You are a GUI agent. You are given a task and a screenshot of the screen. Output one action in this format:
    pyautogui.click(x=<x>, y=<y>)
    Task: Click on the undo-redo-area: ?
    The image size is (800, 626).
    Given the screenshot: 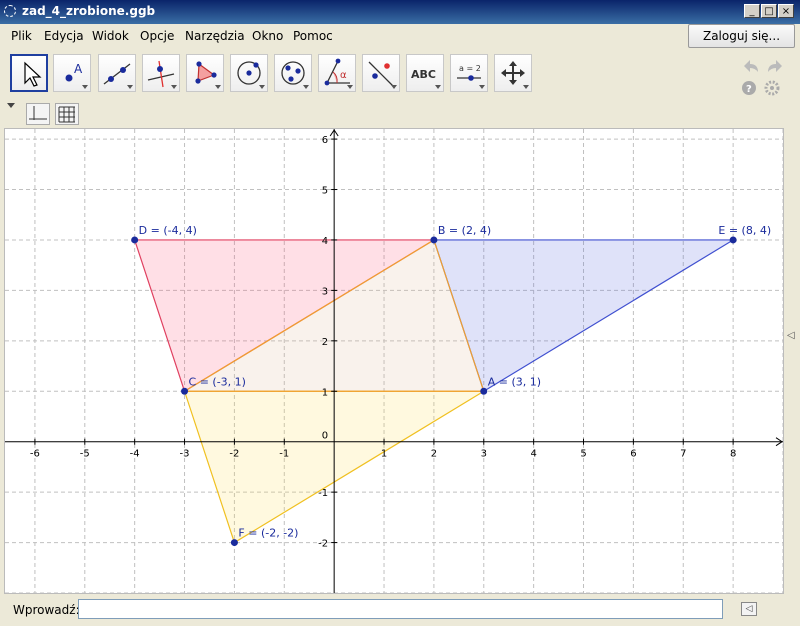 What is the action you would take?
    pyautogui.click(x=768, y=77)
    